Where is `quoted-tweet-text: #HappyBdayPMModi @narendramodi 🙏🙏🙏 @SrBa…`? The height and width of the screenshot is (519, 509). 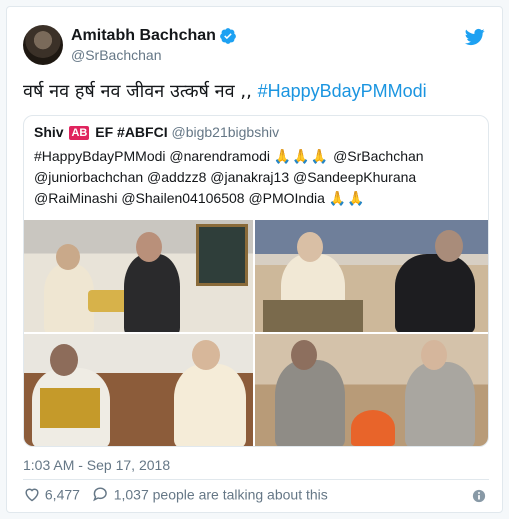
quoted-tweet-text: #HappyBdayPMModi @narendramodi 🙏🙏🙏 @SrBa… is located at coordinates (257, 177).